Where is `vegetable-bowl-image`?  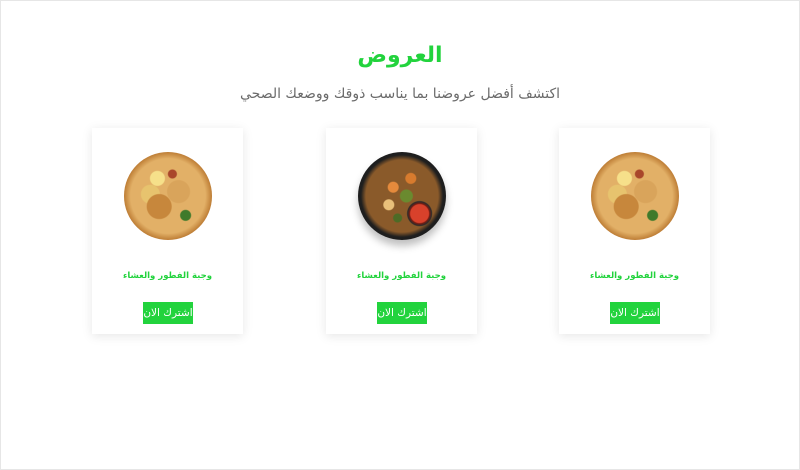 vegetable-bowl-image is located at coordinates (402, 196).